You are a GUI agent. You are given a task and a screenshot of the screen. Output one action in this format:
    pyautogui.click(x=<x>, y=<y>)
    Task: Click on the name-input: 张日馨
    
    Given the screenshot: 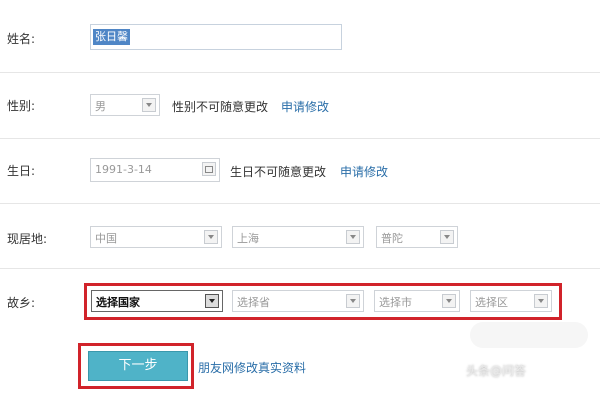 What is the action you would take?
    pyautogui.click(x=216, y=37)
    